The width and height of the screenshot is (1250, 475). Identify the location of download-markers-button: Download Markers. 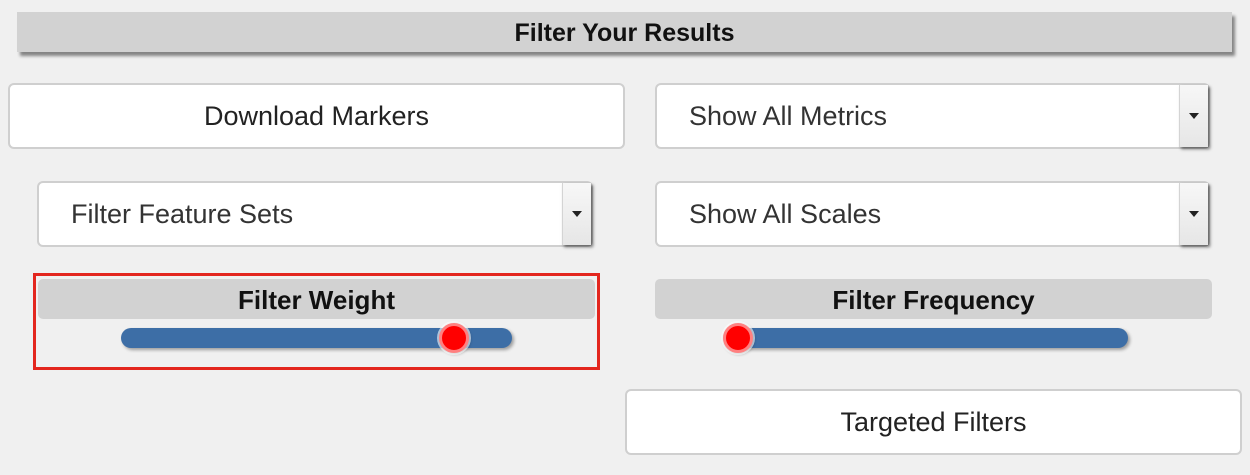
(316, 116).